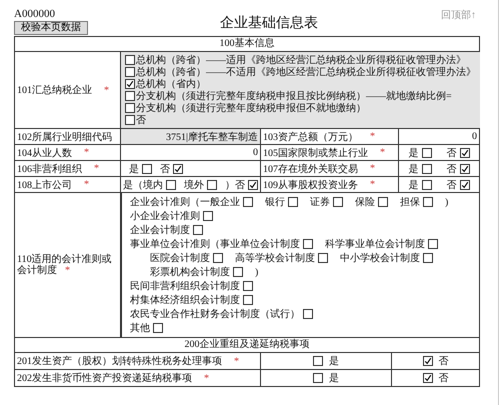  Describe the element at coordinates (64, 137) in the screenshot. I see `field-label: 102所属行业明细代码` at that location.